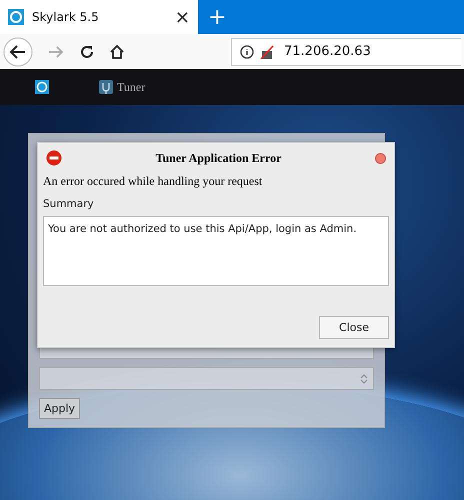 This screenshot has width=464, height=500. I want to click on reload-icon, so click(87, 52).